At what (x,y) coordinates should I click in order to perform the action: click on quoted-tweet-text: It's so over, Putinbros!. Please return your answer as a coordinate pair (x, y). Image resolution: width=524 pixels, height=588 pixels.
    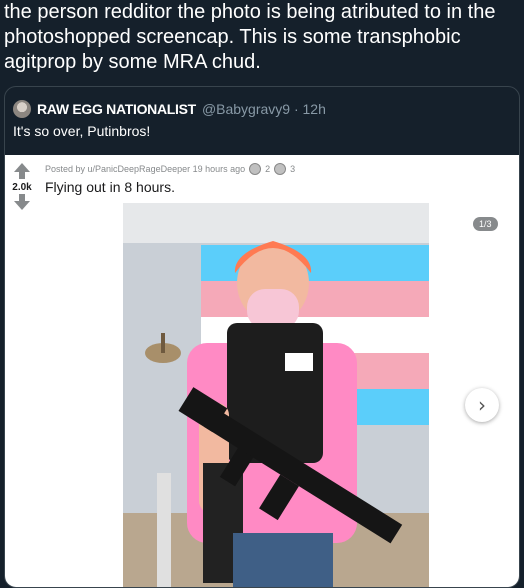
    Looking at the image, I should click on (82, 131).